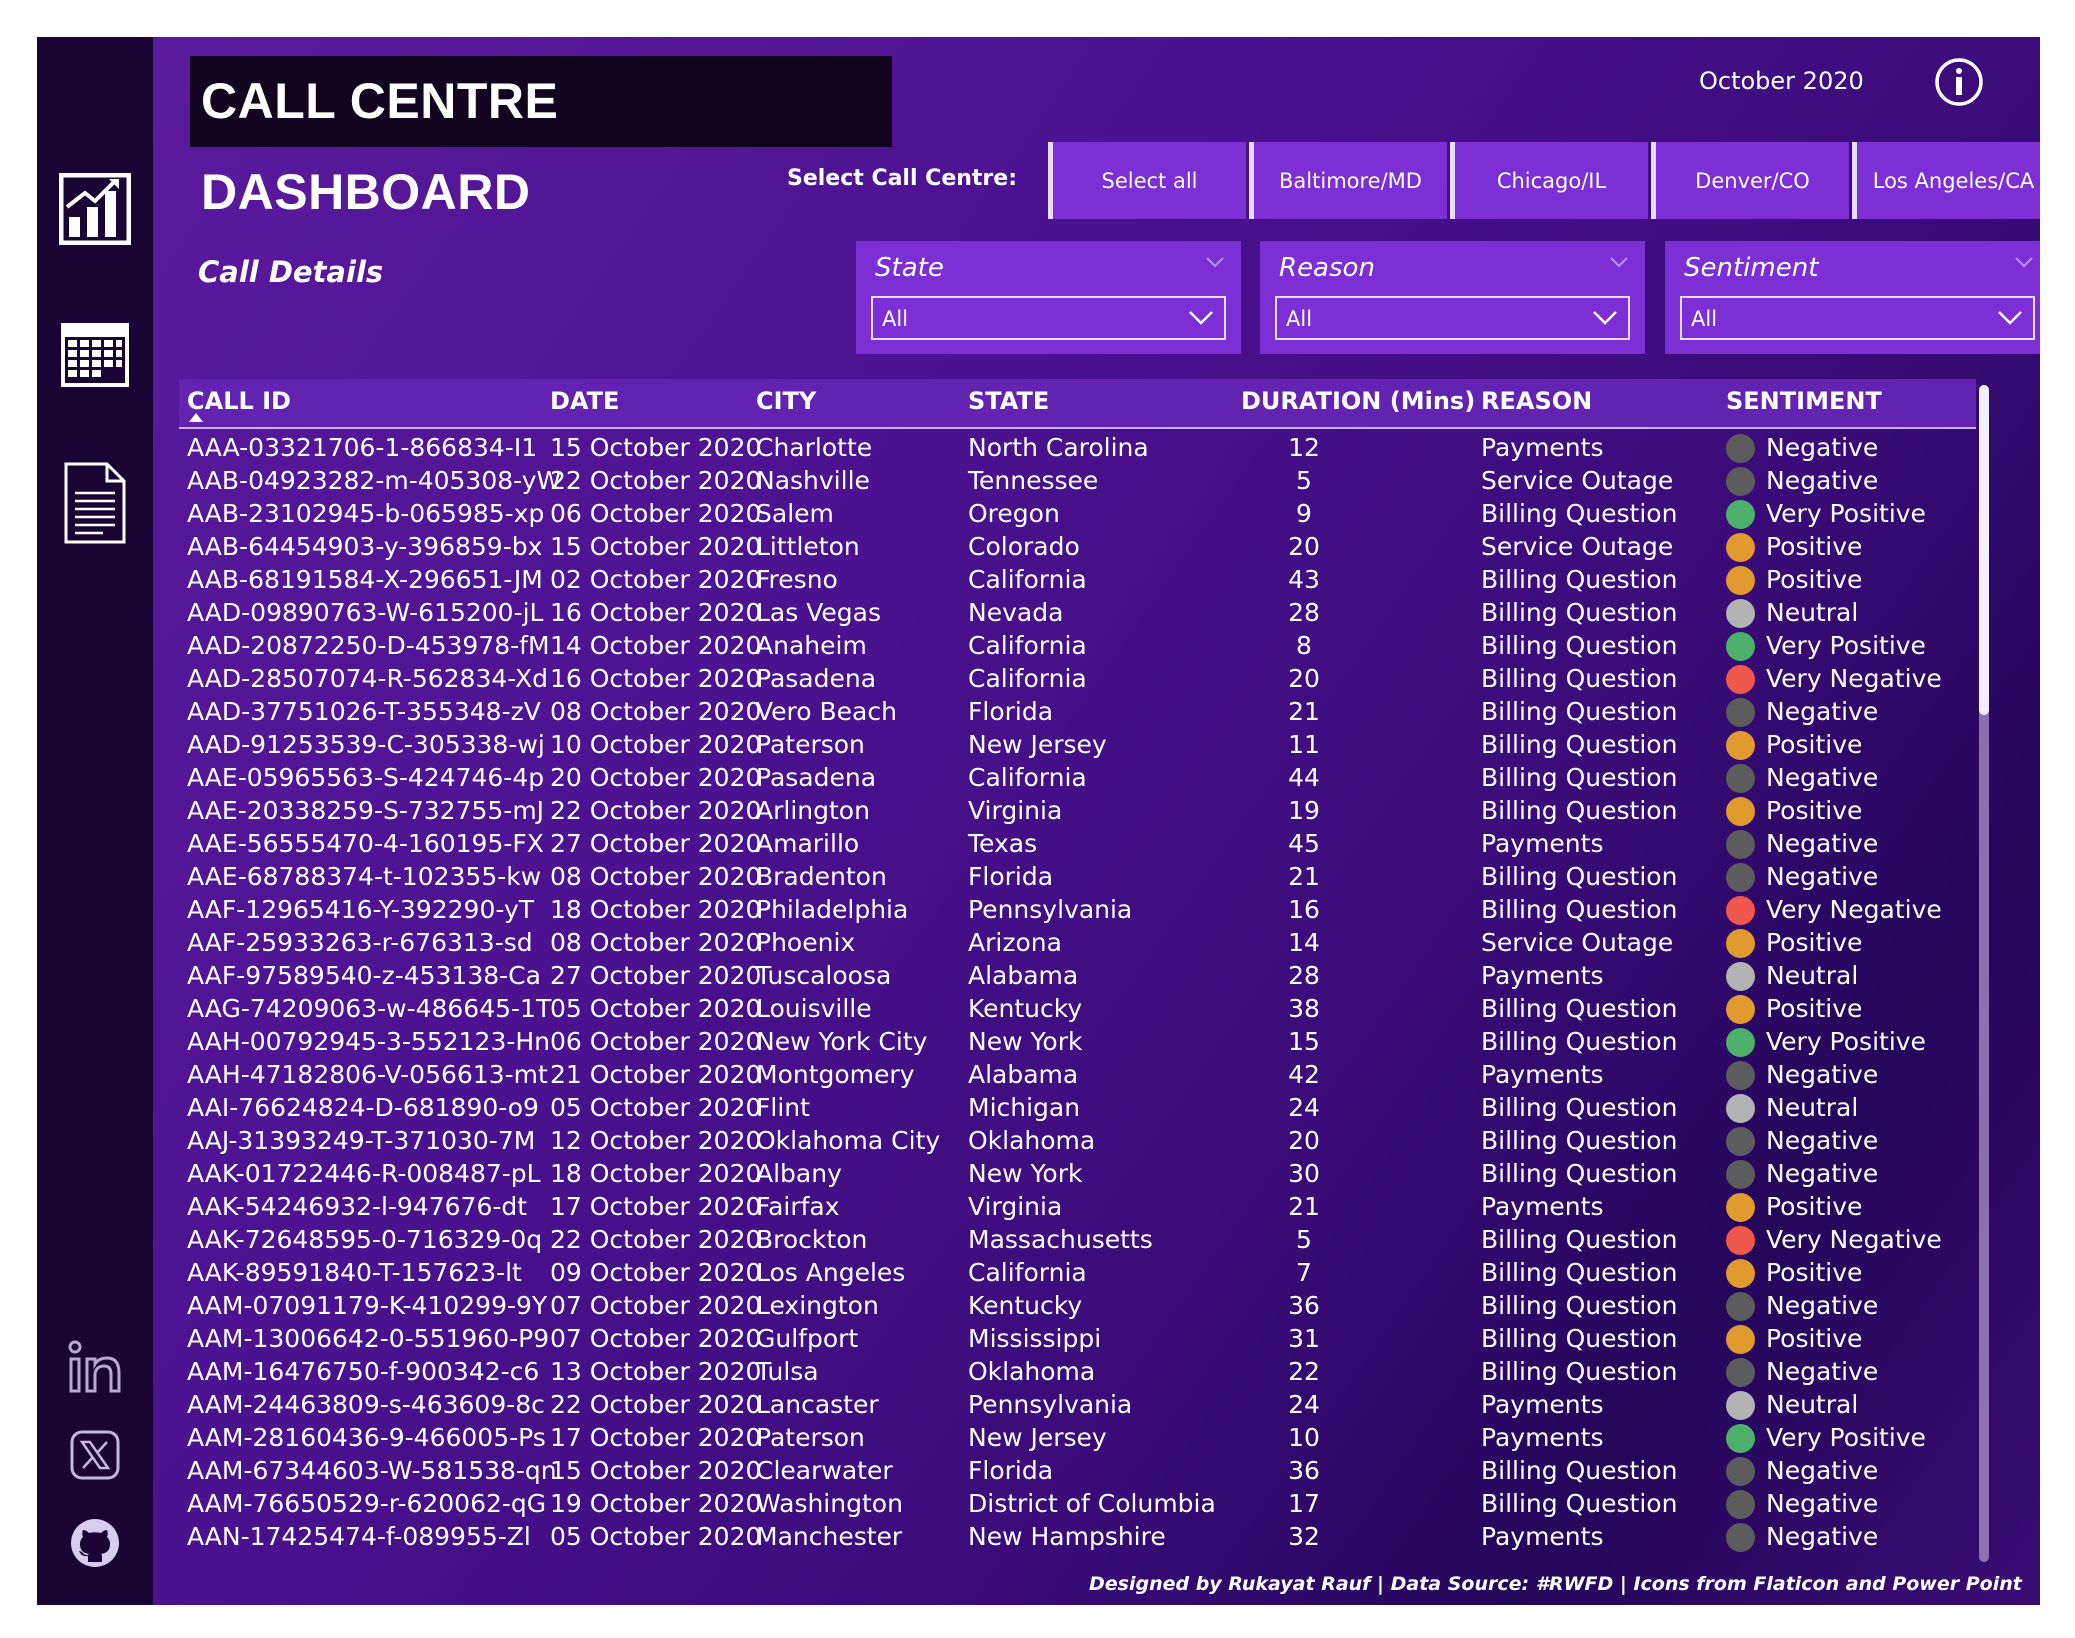 This screenshot has width=2075, height=1638. Describe the element at coordinates (656, 1470) in the screenshot. I see `cell-date: 15 October 2020` at that location.